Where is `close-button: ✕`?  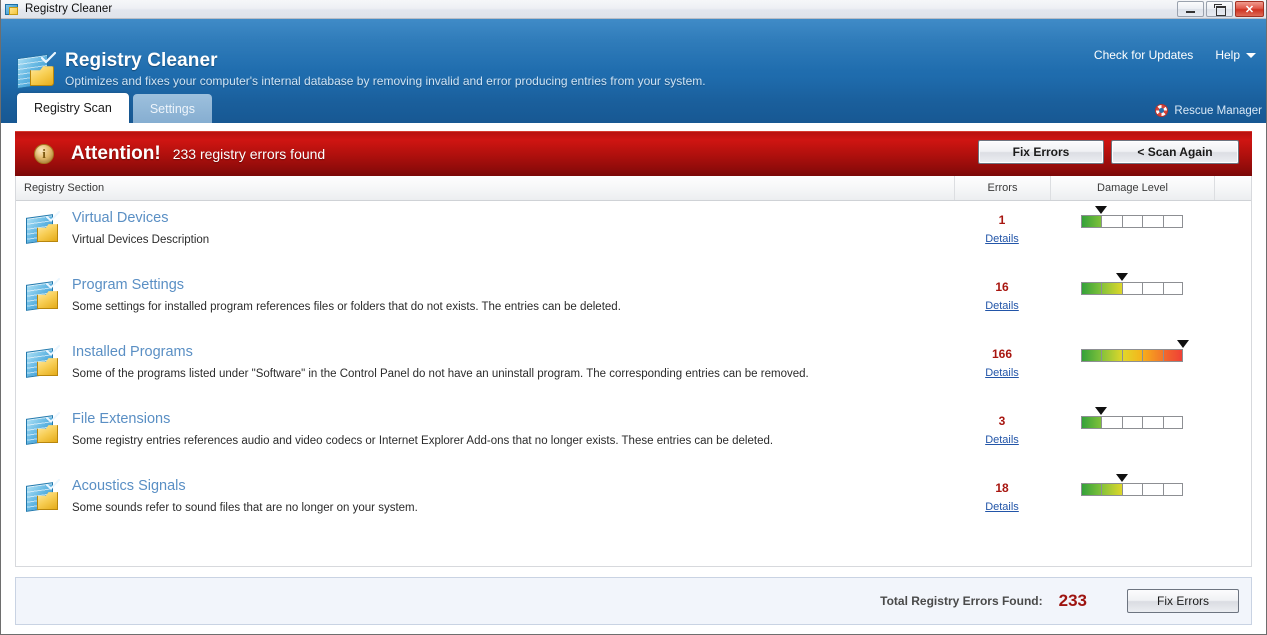
close-button: ✕ is located at coordinates (1249, 9).